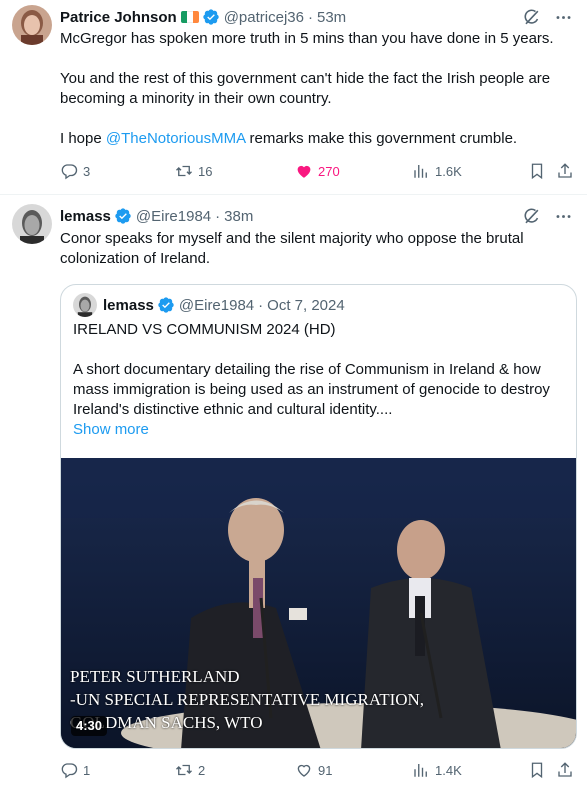 The height and width of the screenshot is (790, 587). Describe the element at coordinates (155, 676) in the screenshot. I see `video-caption-line: PETER SUTHERLAND` at that location.